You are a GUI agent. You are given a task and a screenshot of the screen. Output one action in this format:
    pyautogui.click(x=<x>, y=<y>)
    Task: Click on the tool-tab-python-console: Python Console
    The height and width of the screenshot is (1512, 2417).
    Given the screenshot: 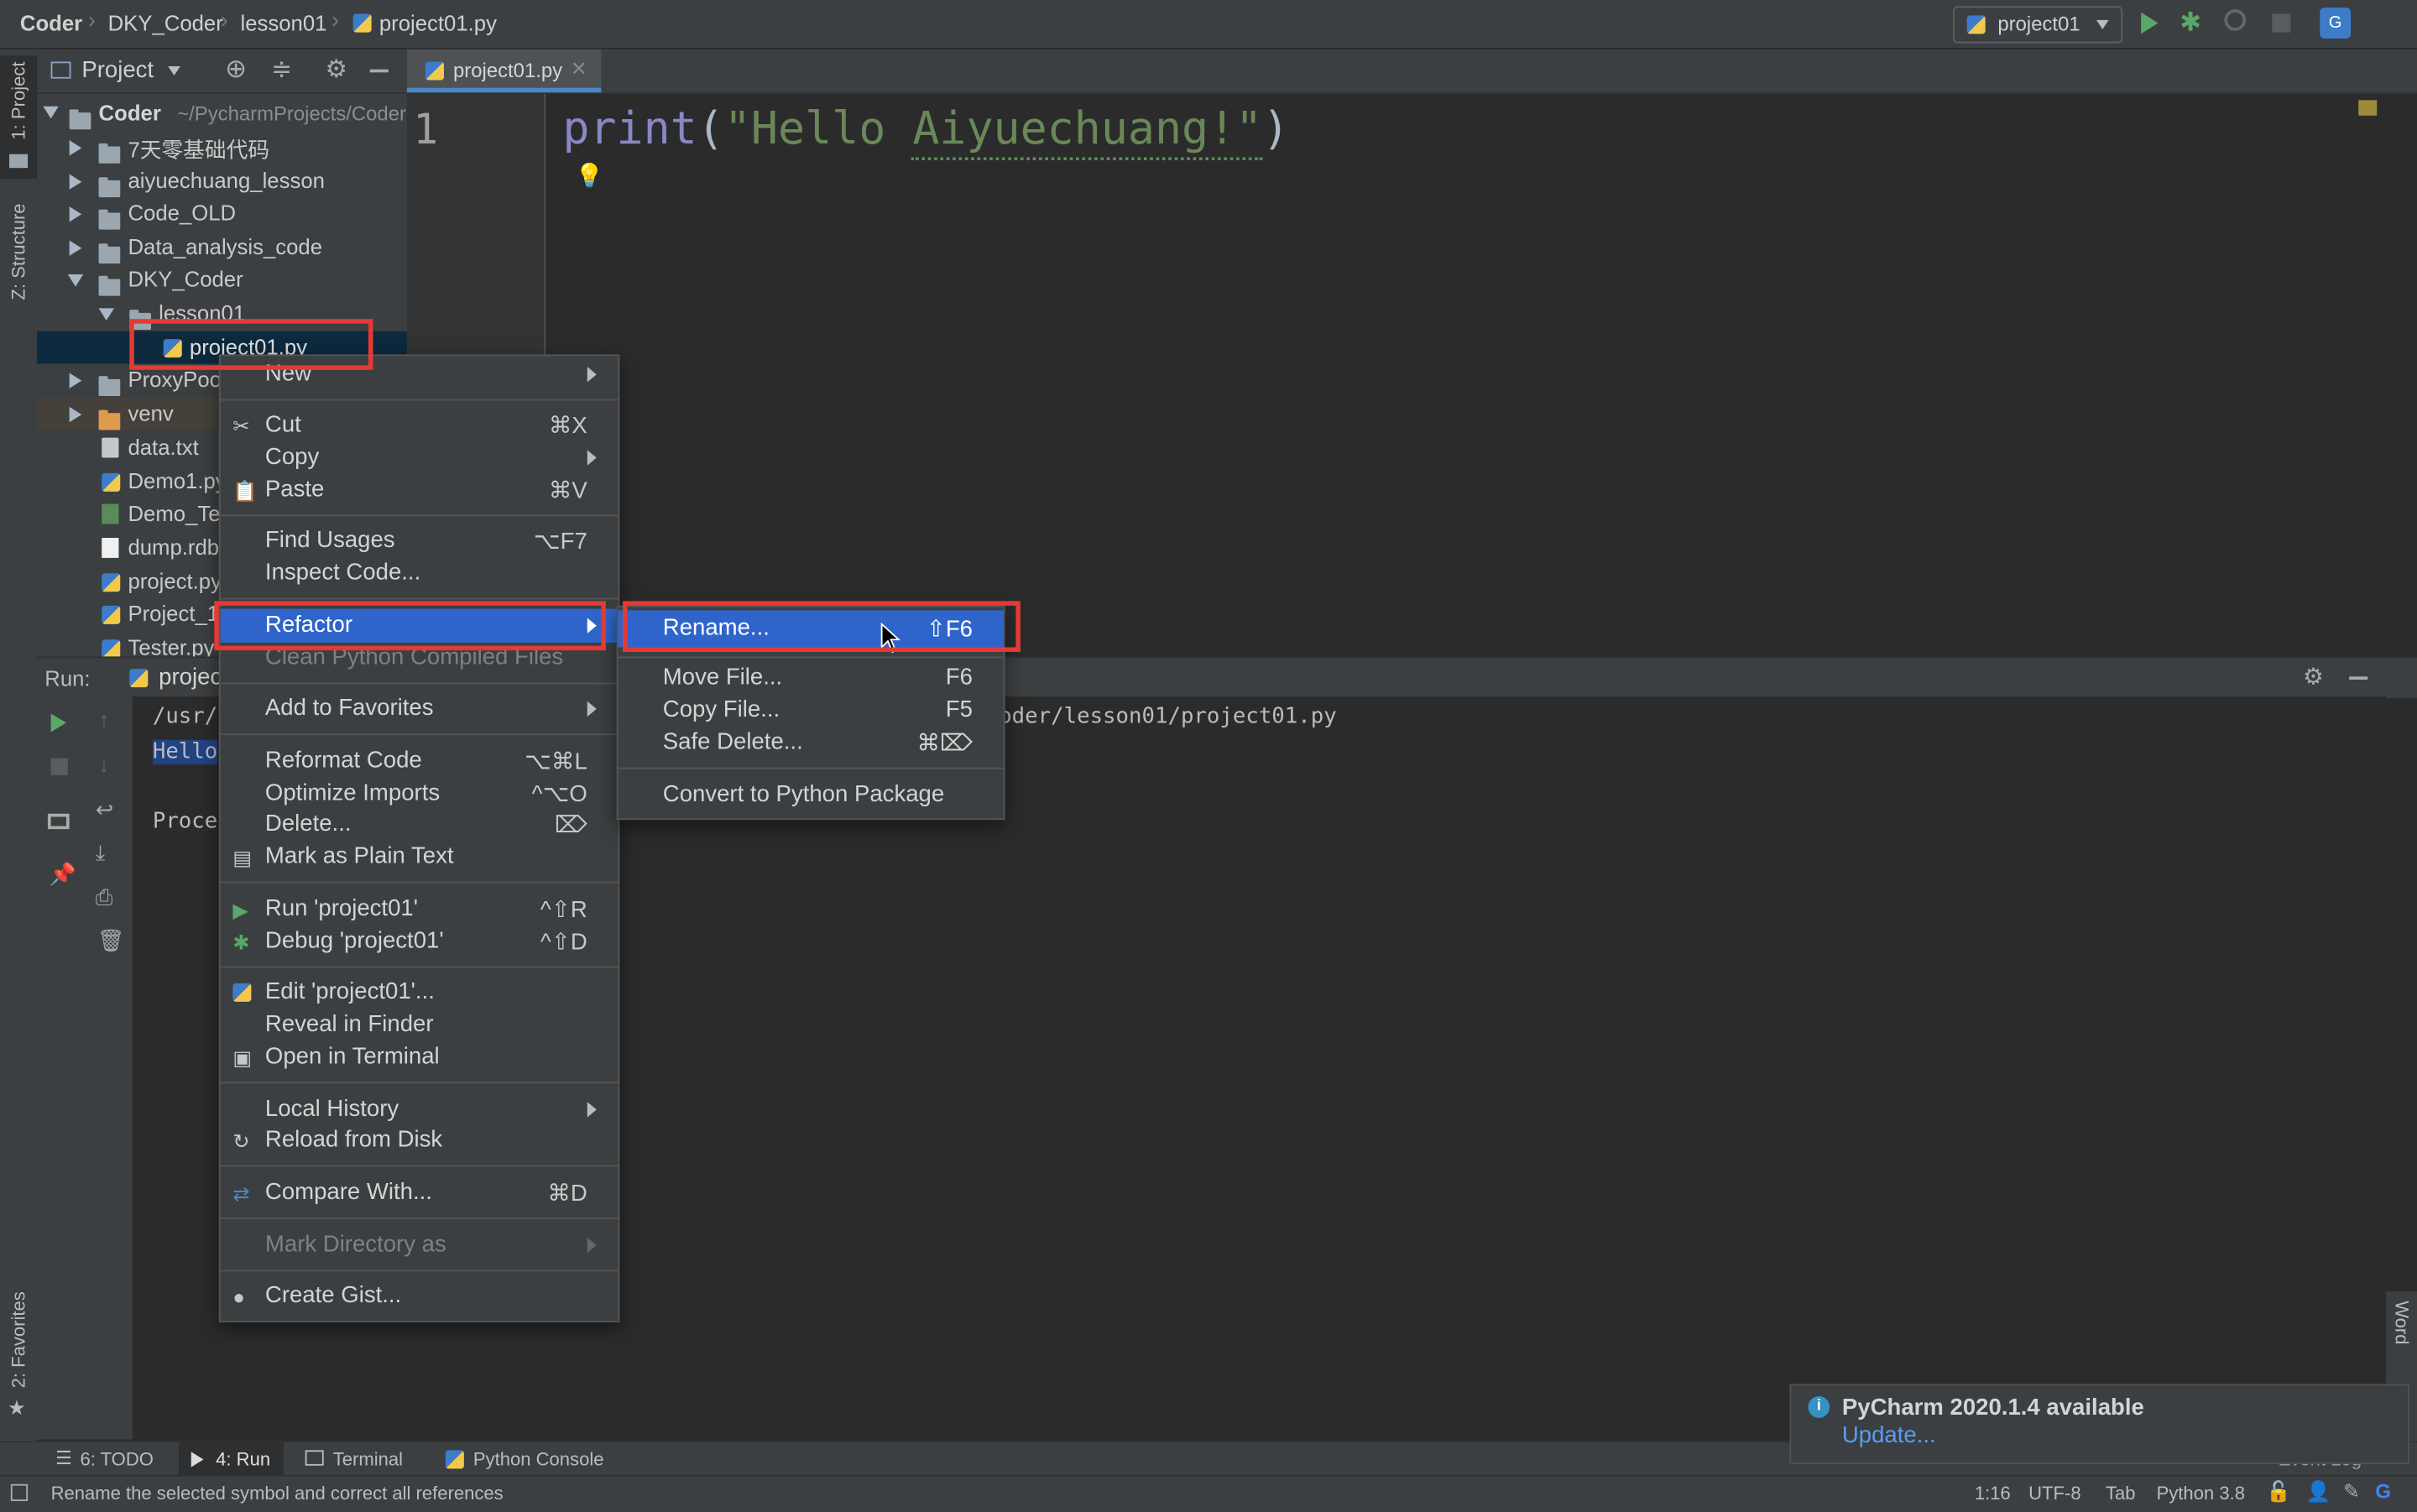 What is the action you would take?
    pyautogui.click(x=538, y=1460)
    